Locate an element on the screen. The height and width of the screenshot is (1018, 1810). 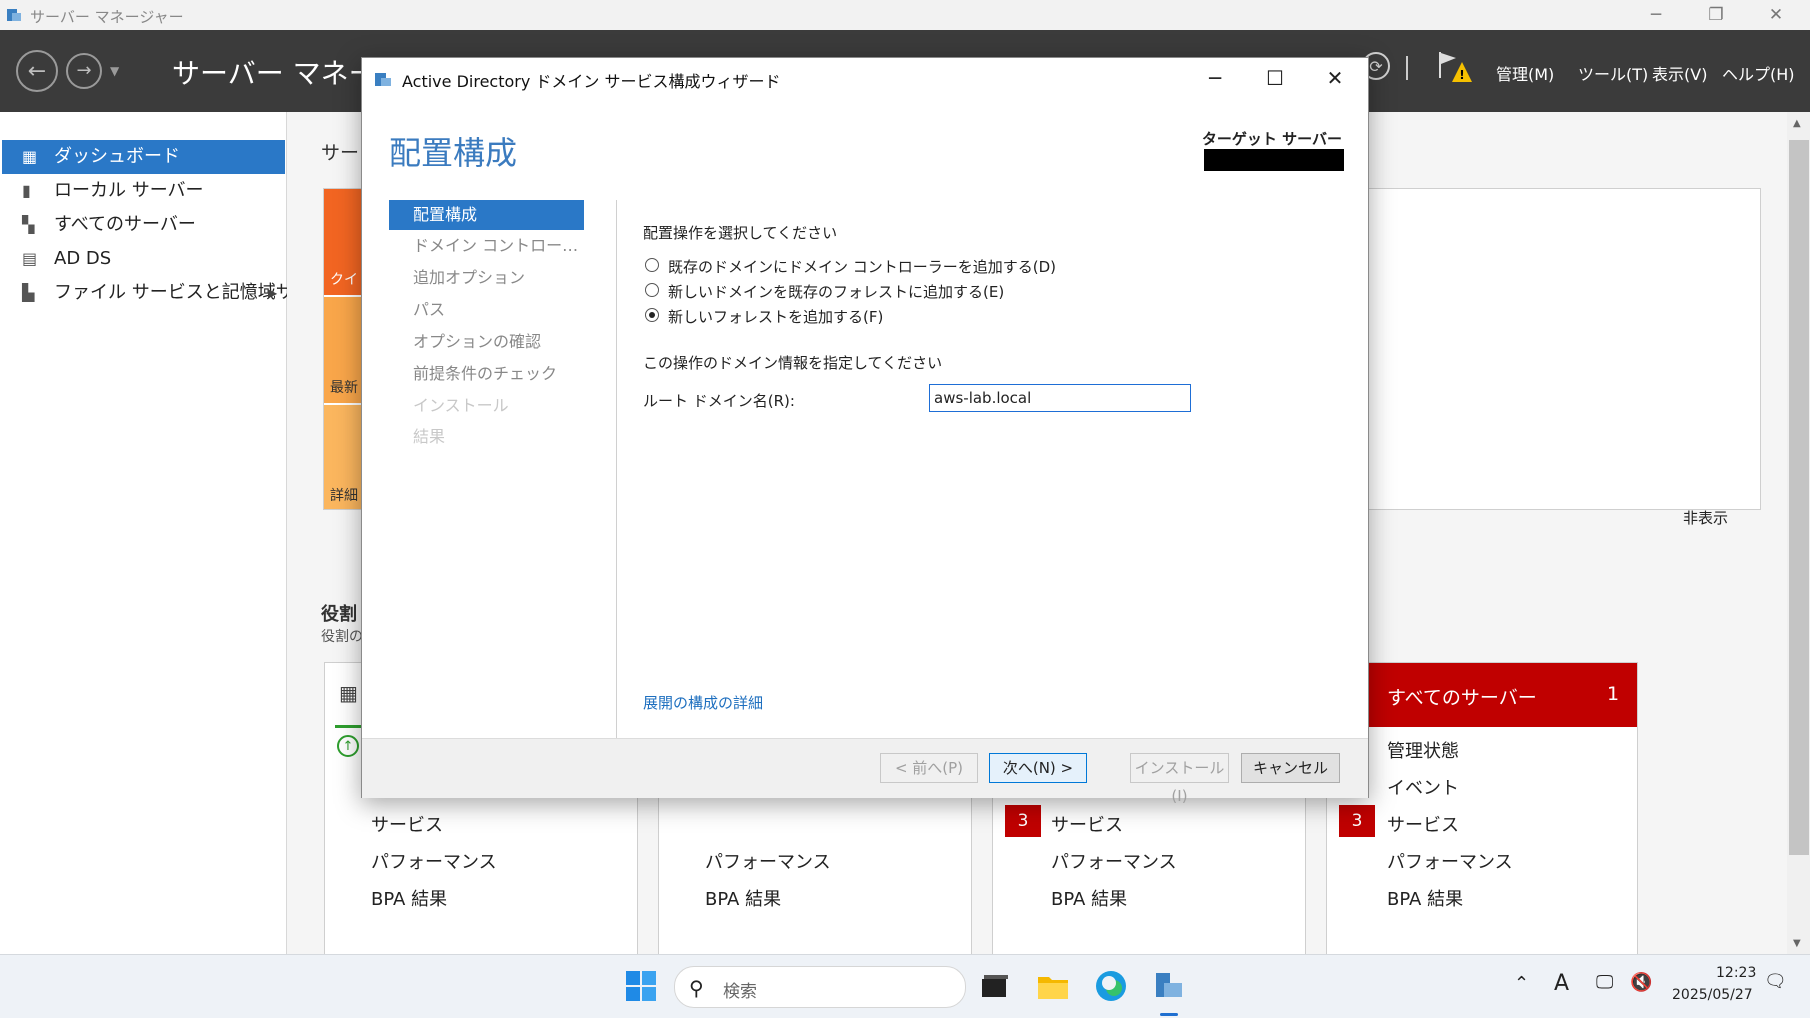
tile-row-events: イベント is located at coordinates (1423, 787).